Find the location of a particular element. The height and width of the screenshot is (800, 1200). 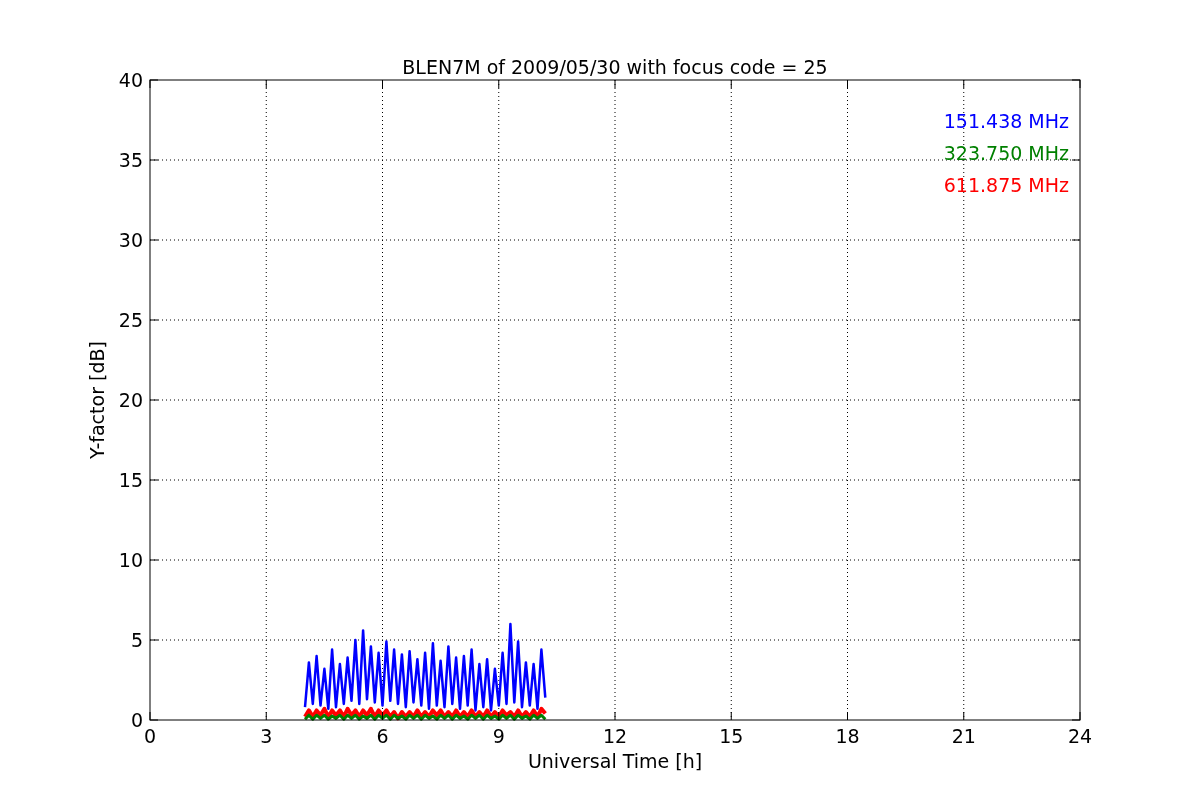

tick-label: 12 is located at coordinates (615, 736).